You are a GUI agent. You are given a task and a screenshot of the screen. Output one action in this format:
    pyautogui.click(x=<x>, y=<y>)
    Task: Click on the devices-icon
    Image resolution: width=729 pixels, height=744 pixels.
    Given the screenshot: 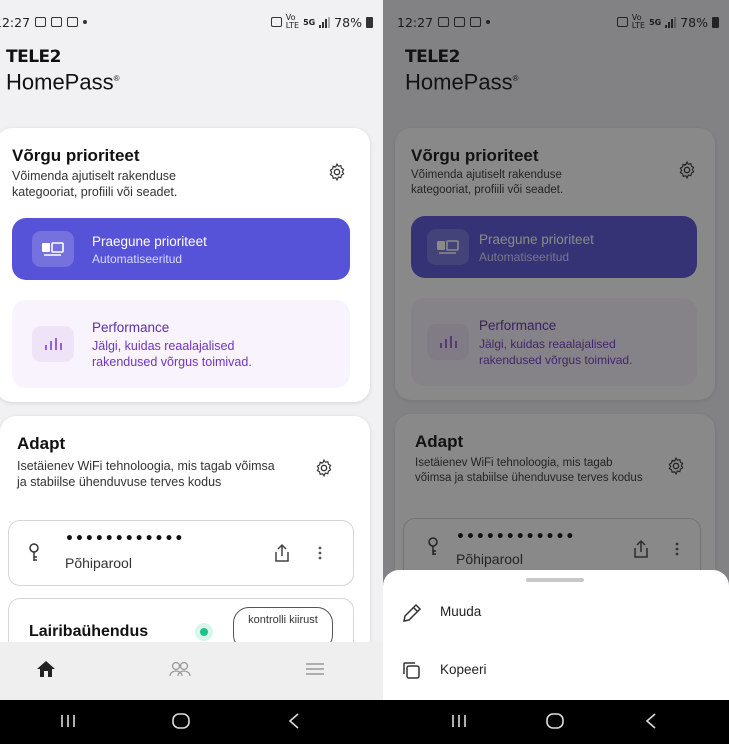 What is the action you would take?
    pyautogui.click(x=53, y=249)
    